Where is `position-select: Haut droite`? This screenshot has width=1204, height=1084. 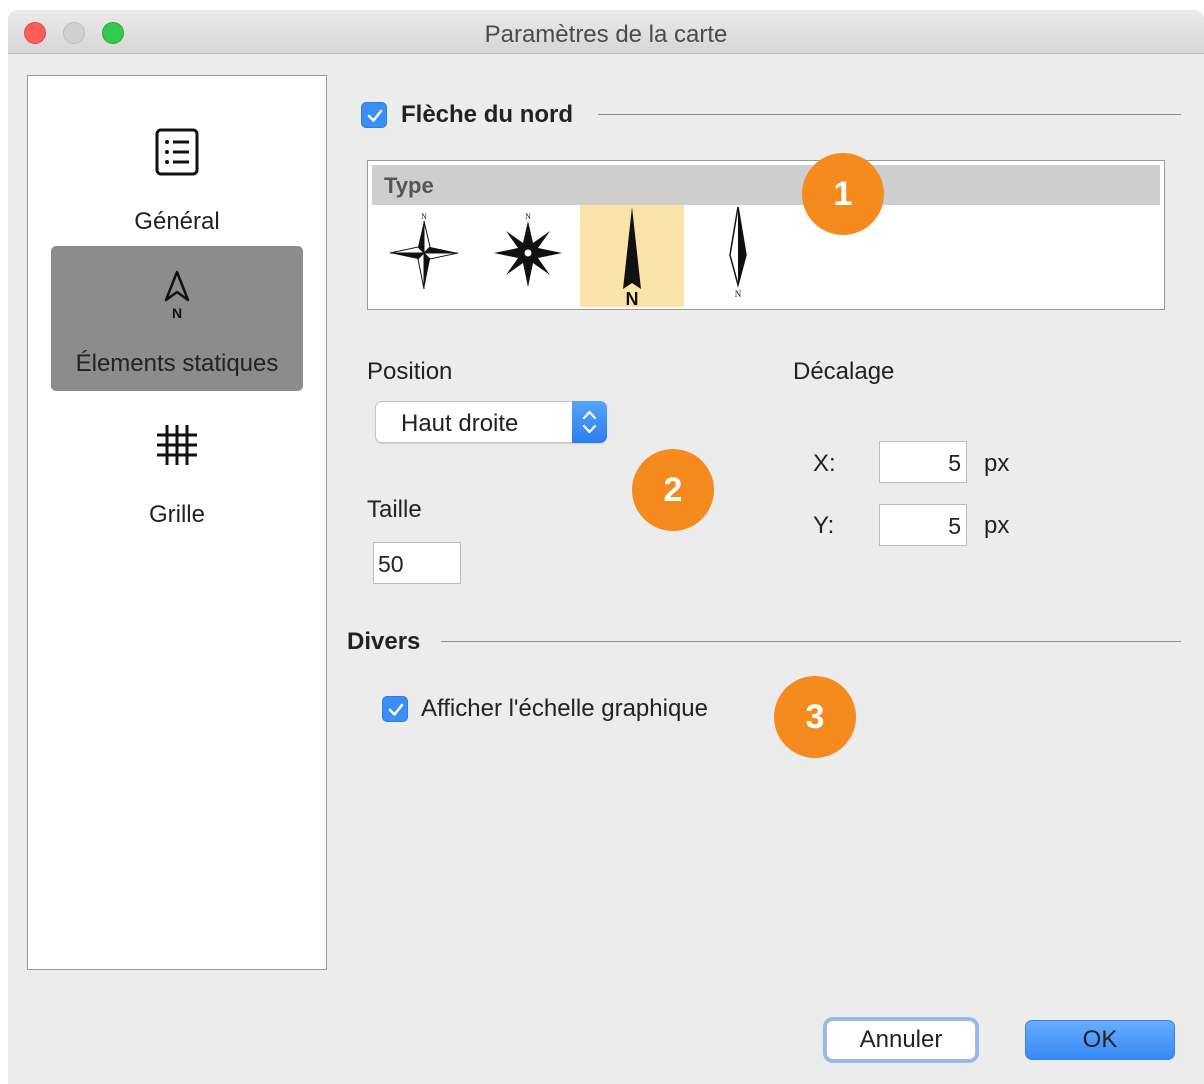 position-select: Haut droite is located at coordinates (491, 422).